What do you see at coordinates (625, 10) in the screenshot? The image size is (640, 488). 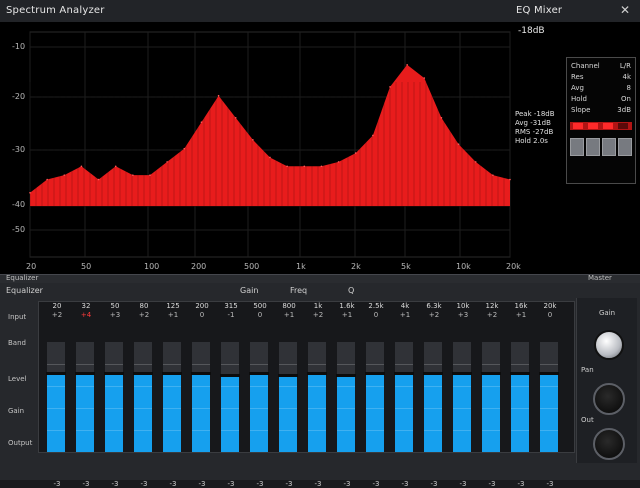 I see `close-icon: ✕` at bounding box center [625, 10].